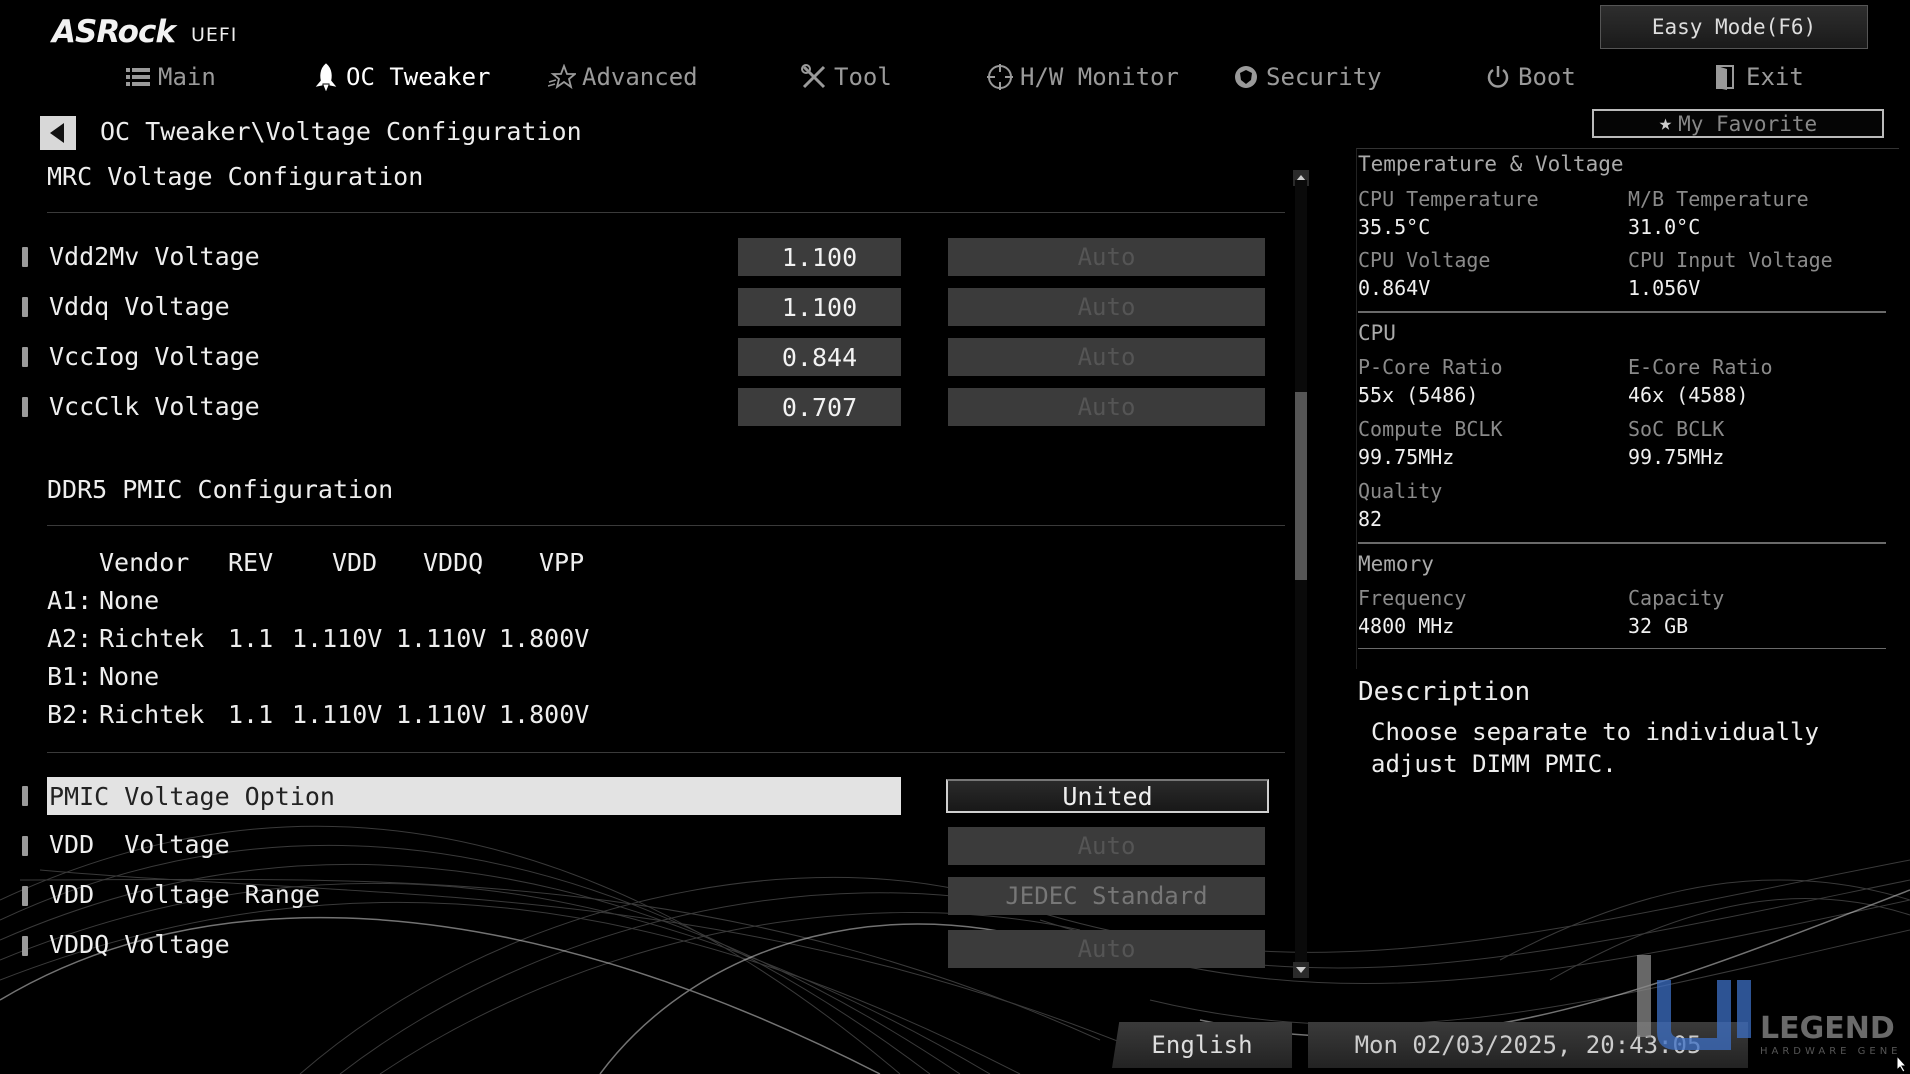 The image size is (1910, 1074). Describe the element at coordinates (154, 256) in the screenshot. I see `setting-label: Vdd2Mv Voltage` at that location.